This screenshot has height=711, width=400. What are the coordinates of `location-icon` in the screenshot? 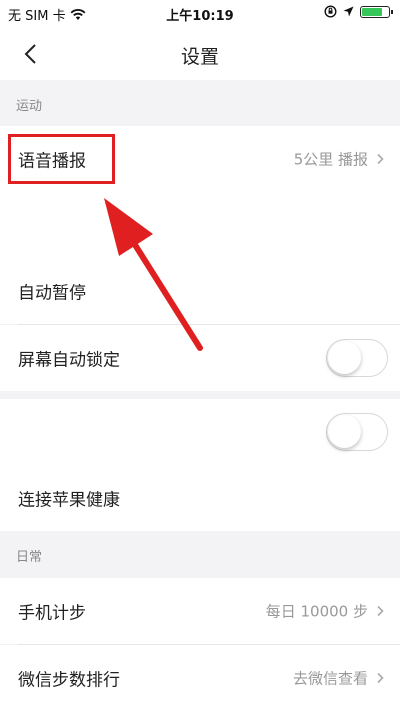 It's located at (348, 11).